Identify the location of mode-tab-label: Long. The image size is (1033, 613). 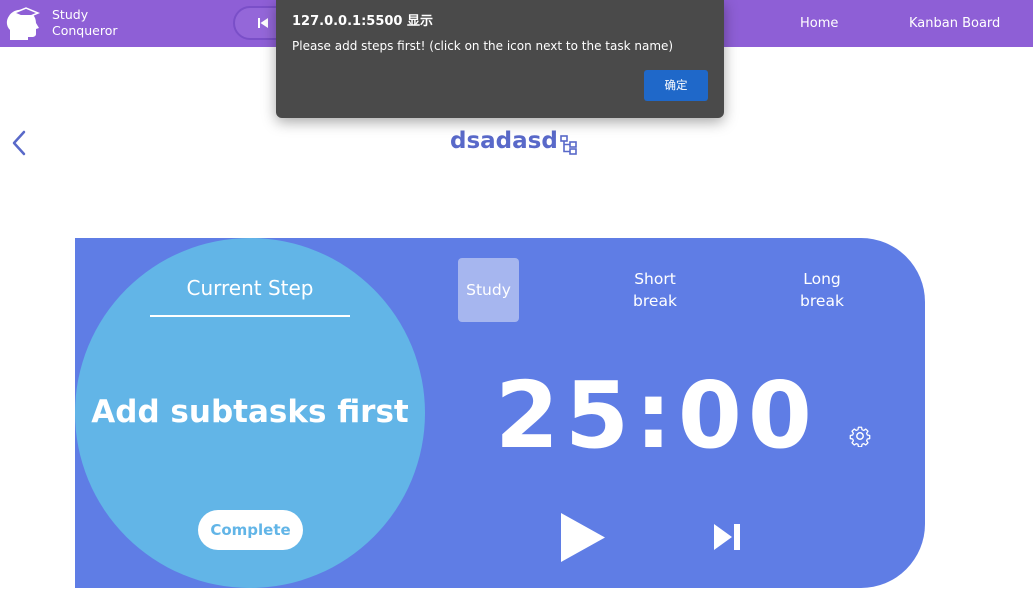
(822, 279).